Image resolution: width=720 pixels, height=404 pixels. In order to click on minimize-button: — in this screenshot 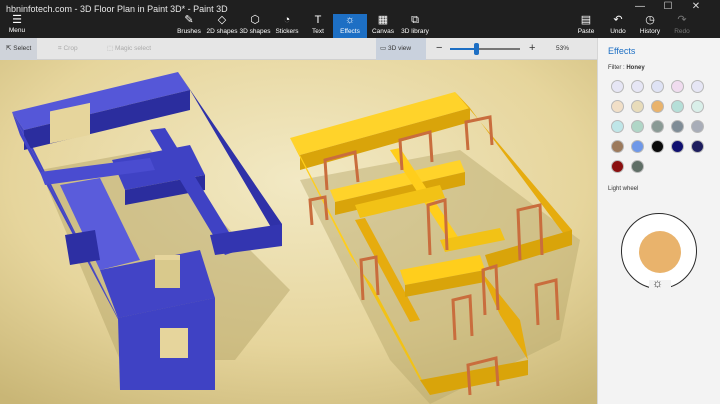, I will do `click(640, 7)`.